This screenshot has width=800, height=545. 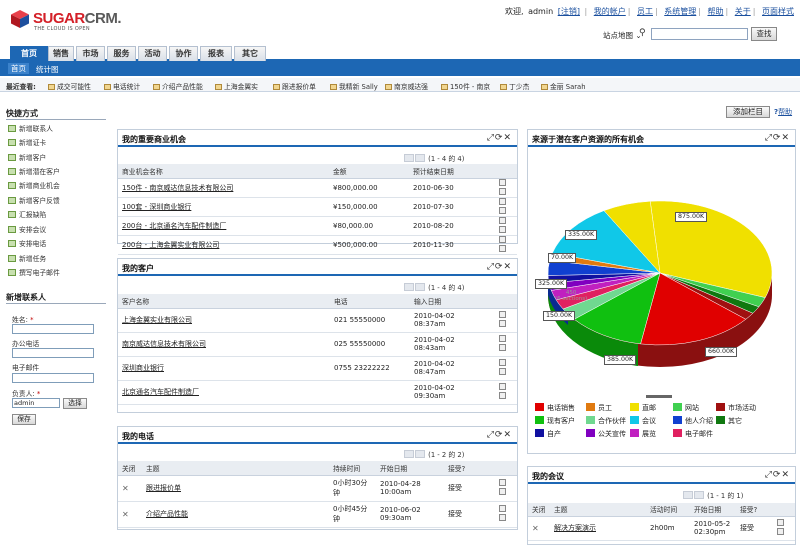 I want to click on pager: (1 - 2 的 2), so click(x=434, y=454).